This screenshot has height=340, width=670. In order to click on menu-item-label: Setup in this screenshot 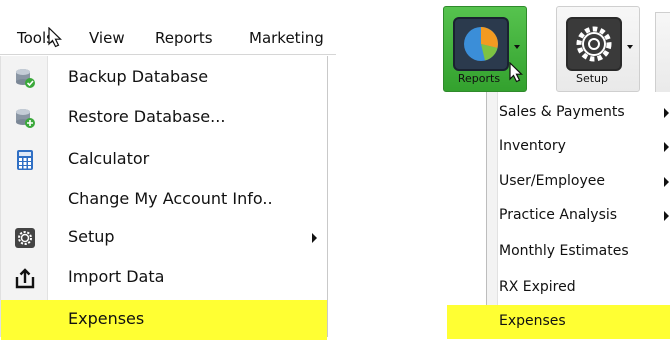, I will do `click(91, 236)`.